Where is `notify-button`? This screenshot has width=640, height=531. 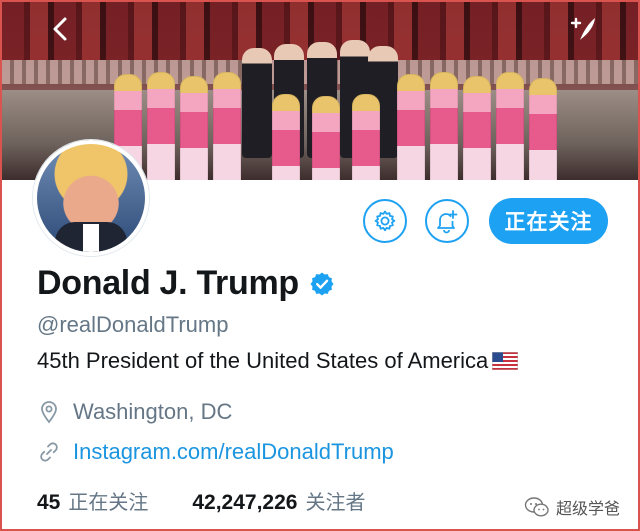
notify-button is located at coordinates (447, 221).